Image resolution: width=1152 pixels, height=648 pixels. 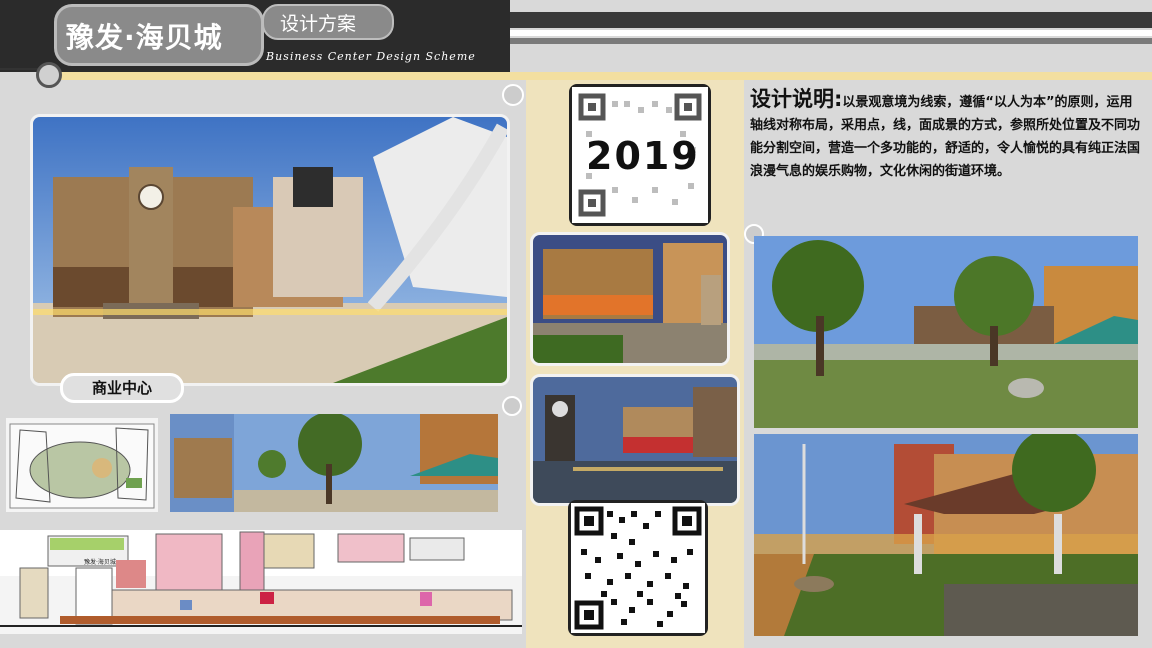 I want to click on caption-label: 商业中心, so click(x=122, y=388).